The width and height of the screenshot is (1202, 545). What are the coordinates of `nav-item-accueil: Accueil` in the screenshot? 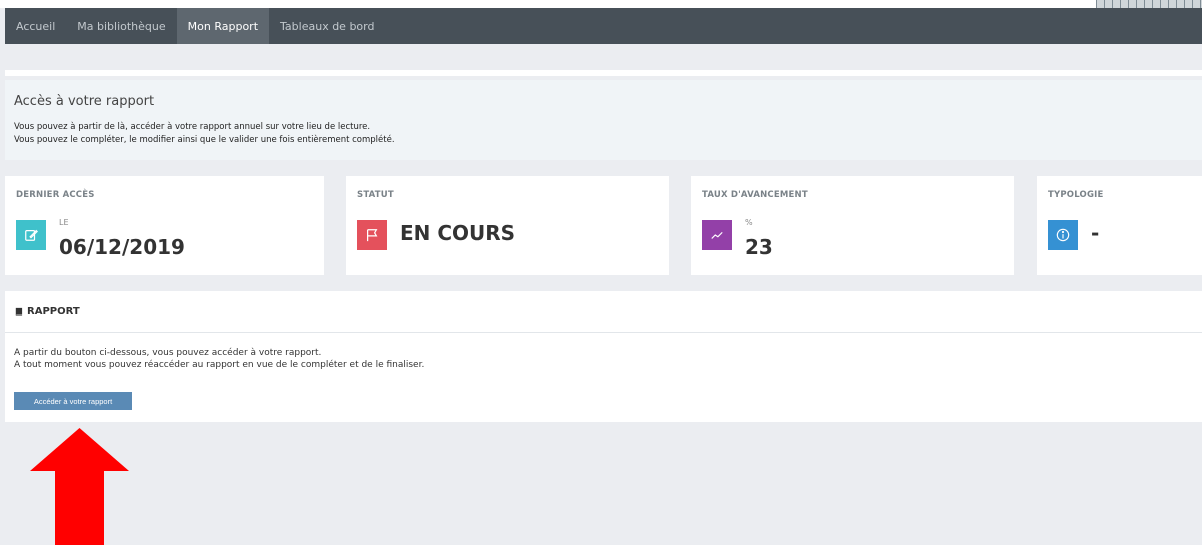 It's located at (35, 26).